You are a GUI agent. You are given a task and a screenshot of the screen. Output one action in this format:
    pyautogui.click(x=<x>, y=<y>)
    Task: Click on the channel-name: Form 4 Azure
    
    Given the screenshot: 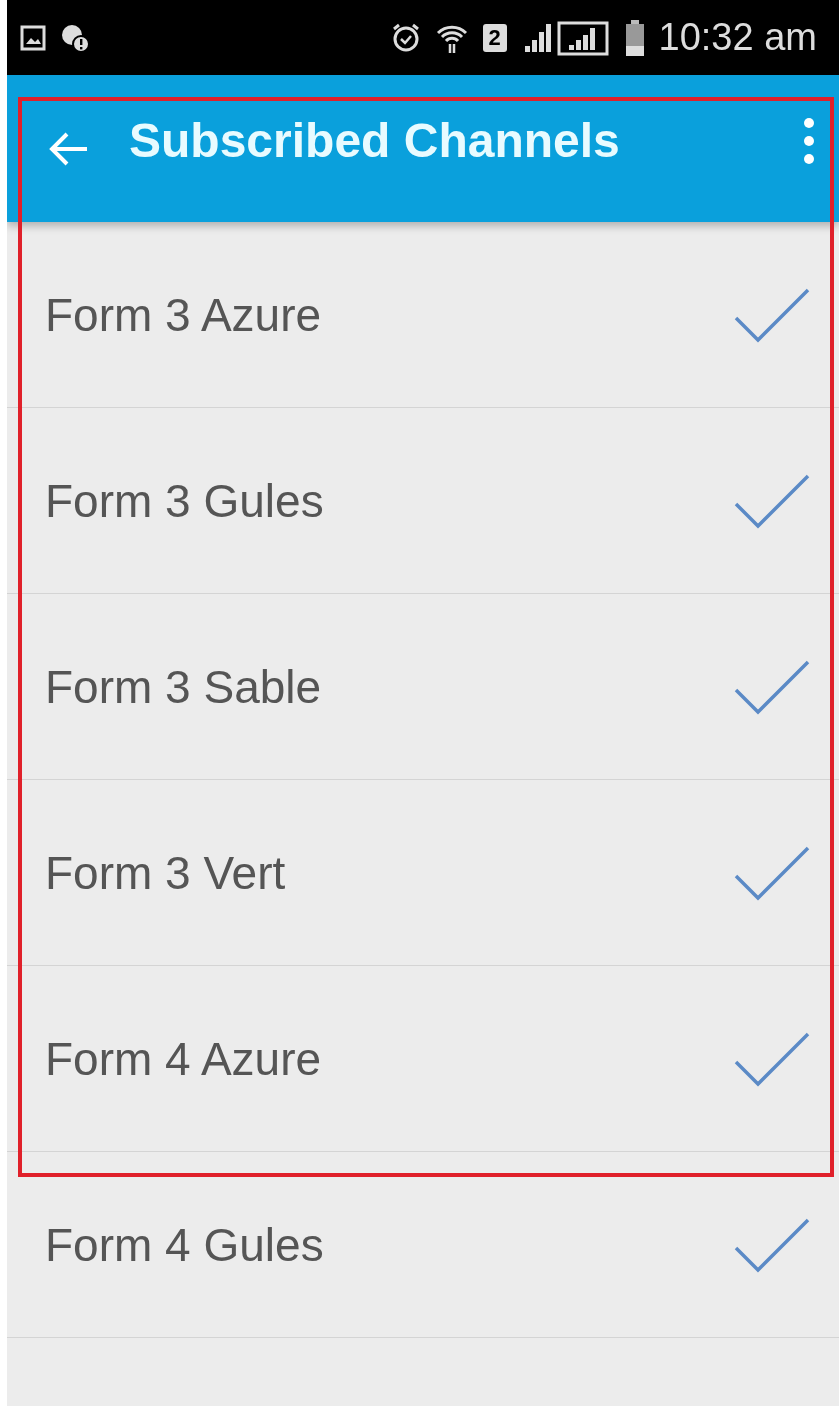 What is the action you would take?
    pyautogui.click(x=184, y=1058)
    